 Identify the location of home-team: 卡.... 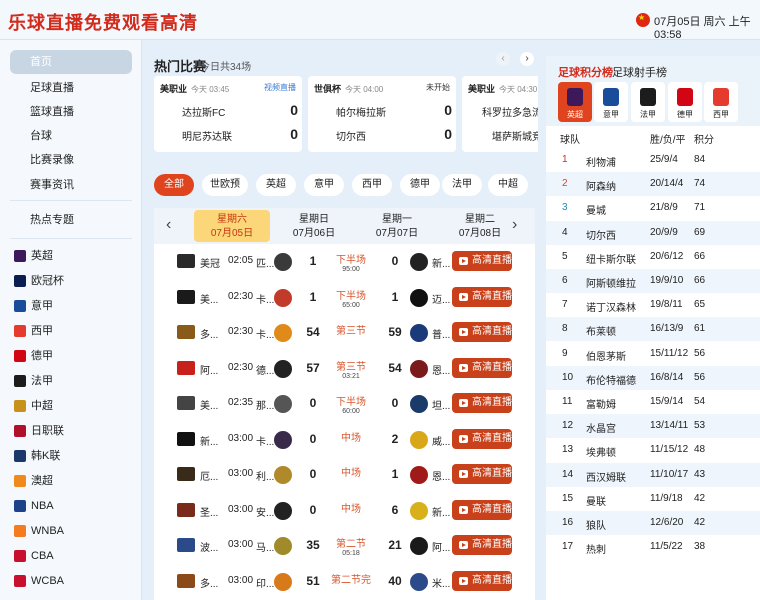
(265, 442).